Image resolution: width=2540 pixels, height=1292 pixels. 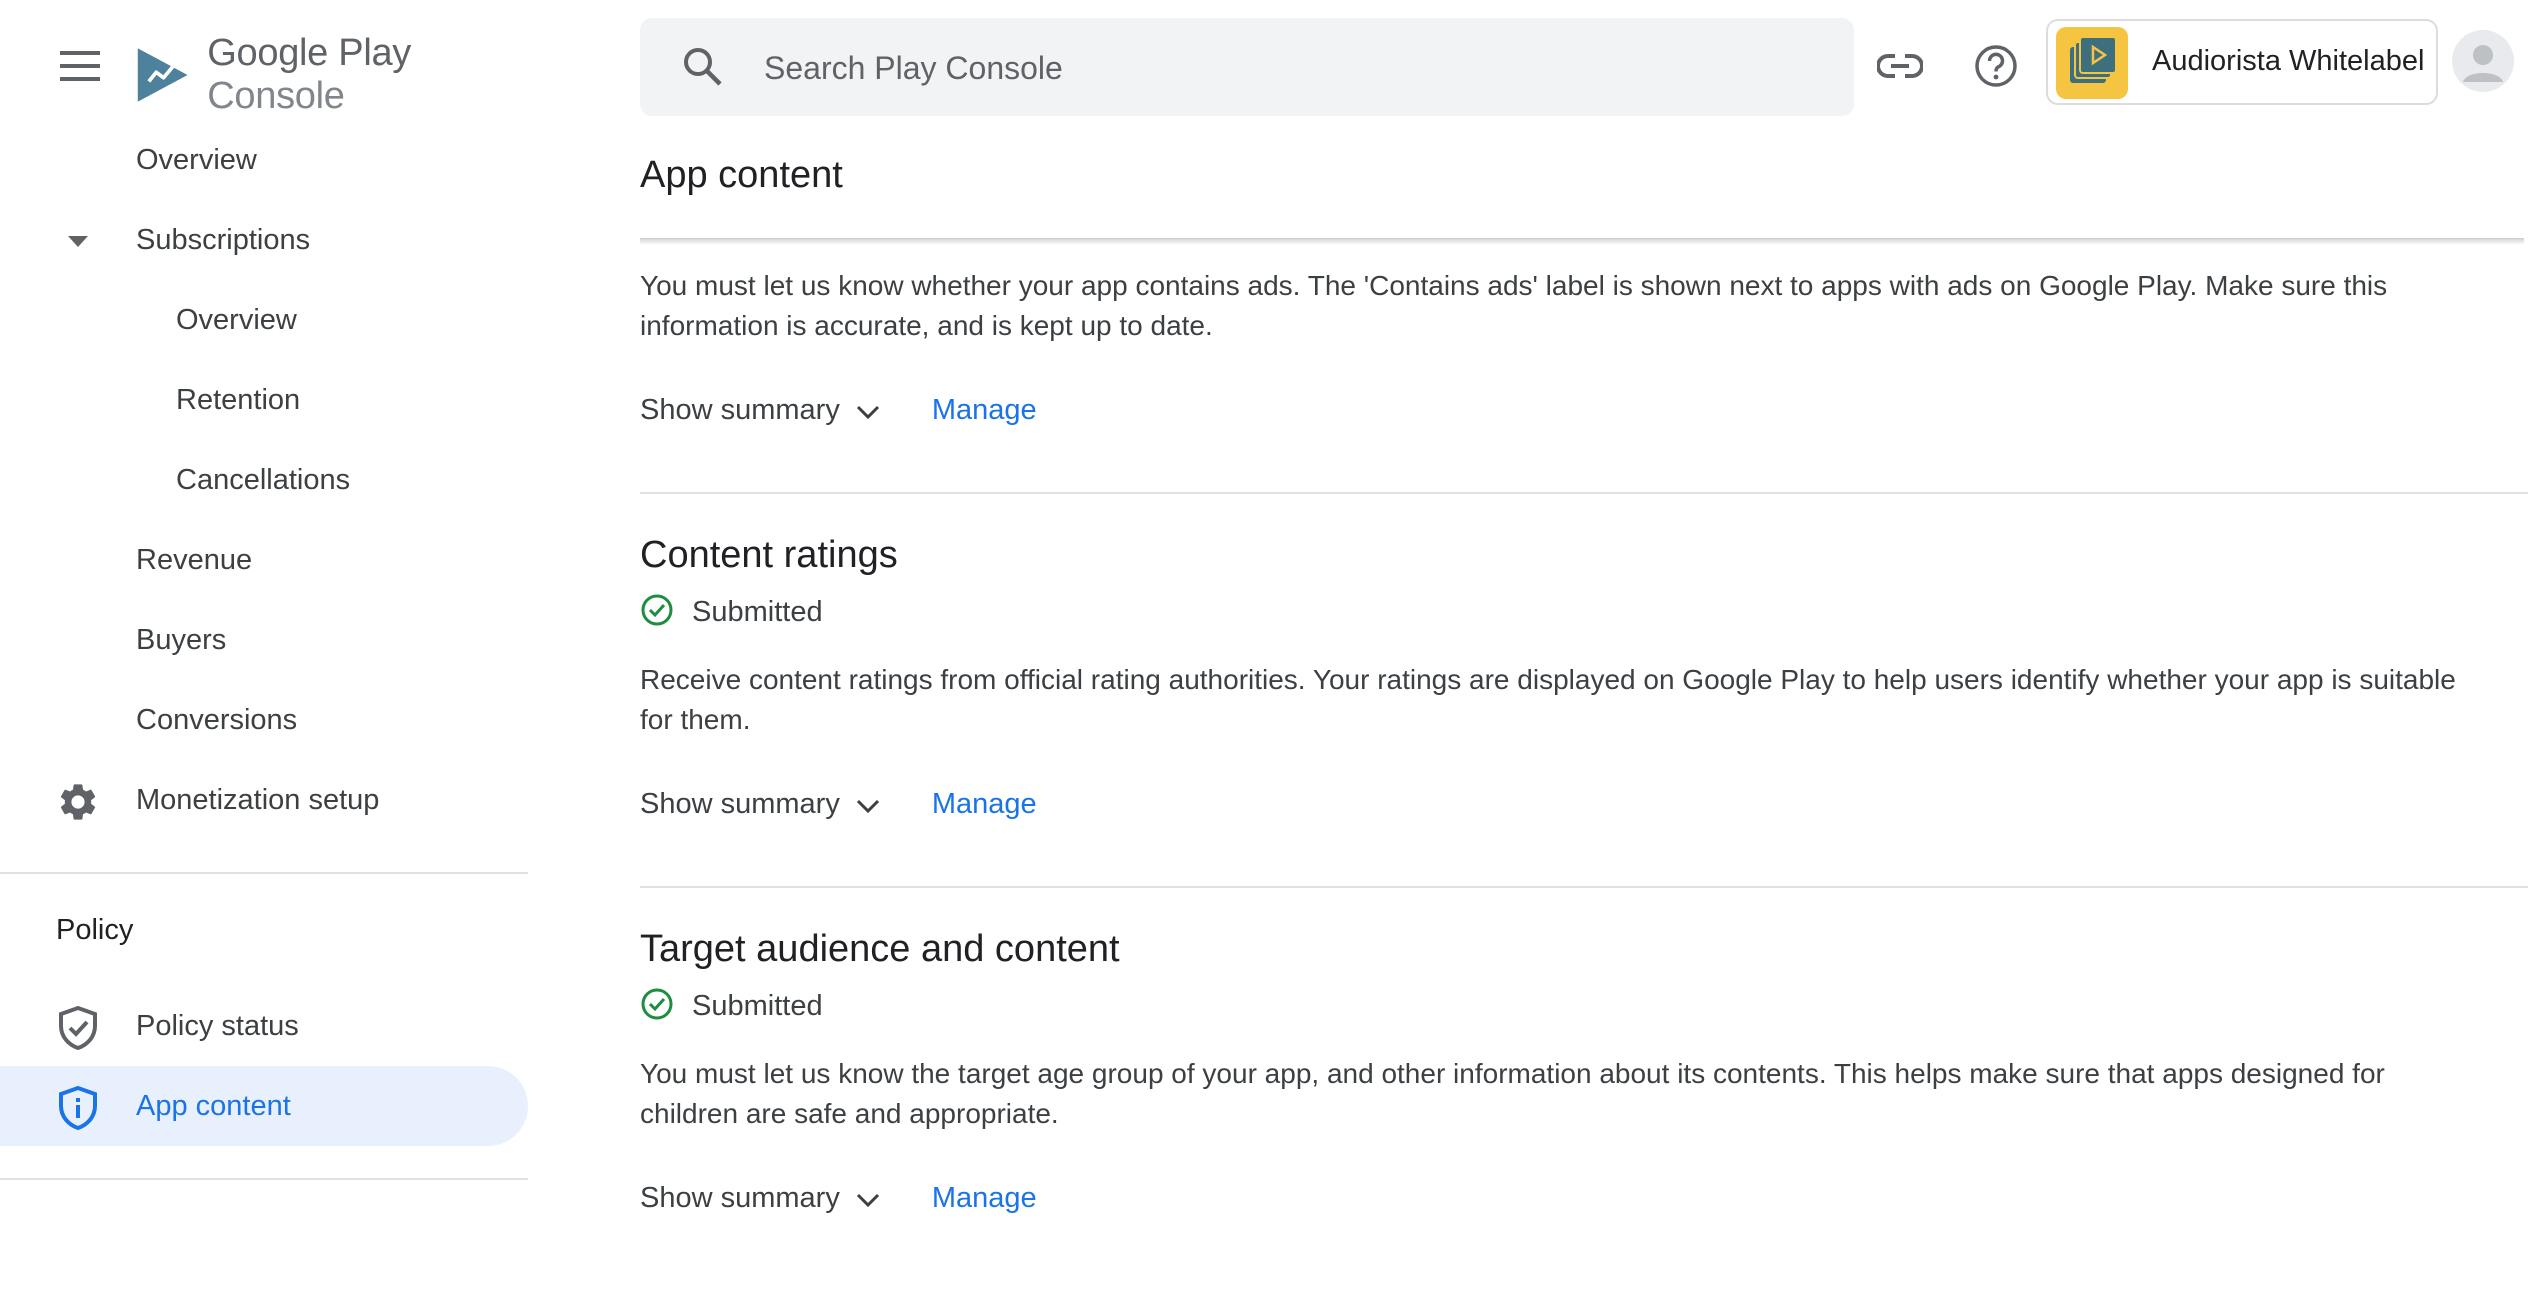 I want to click on sidebar-item-retention: Retention, so click(x=265, y=400).